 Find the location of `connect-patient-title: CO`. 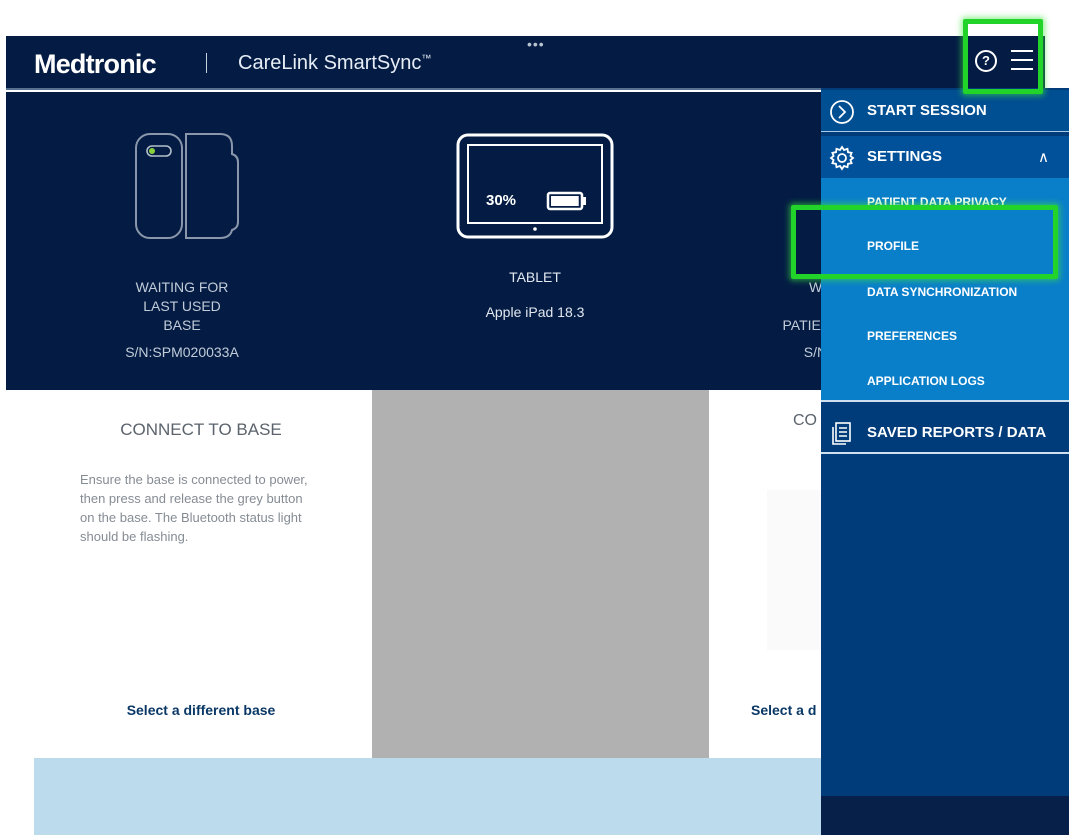

connect-patient-title: CO is located at coordinates (805, 420).